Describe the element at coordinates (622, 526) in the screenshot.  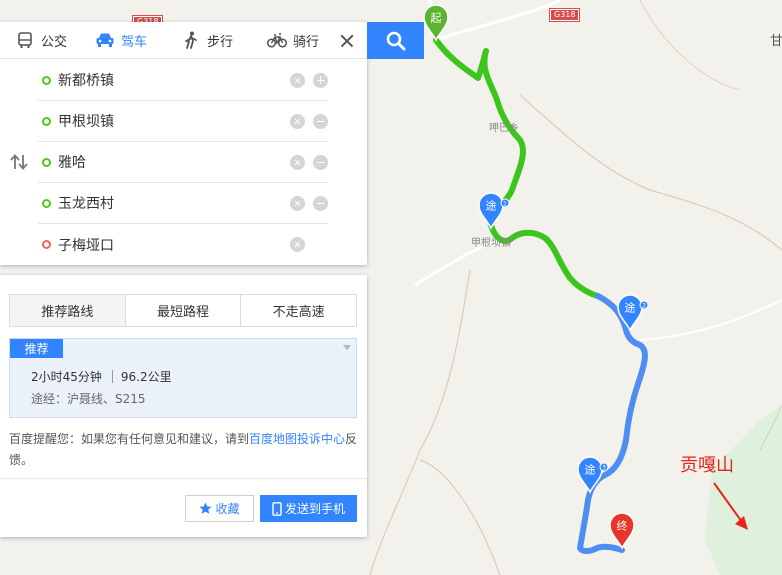
I see `end-marker-label: 终` at that location.